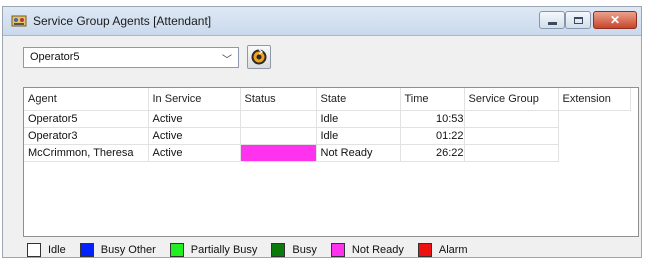  I want to click on legend-item-busy: Busy, so click(294, 250).